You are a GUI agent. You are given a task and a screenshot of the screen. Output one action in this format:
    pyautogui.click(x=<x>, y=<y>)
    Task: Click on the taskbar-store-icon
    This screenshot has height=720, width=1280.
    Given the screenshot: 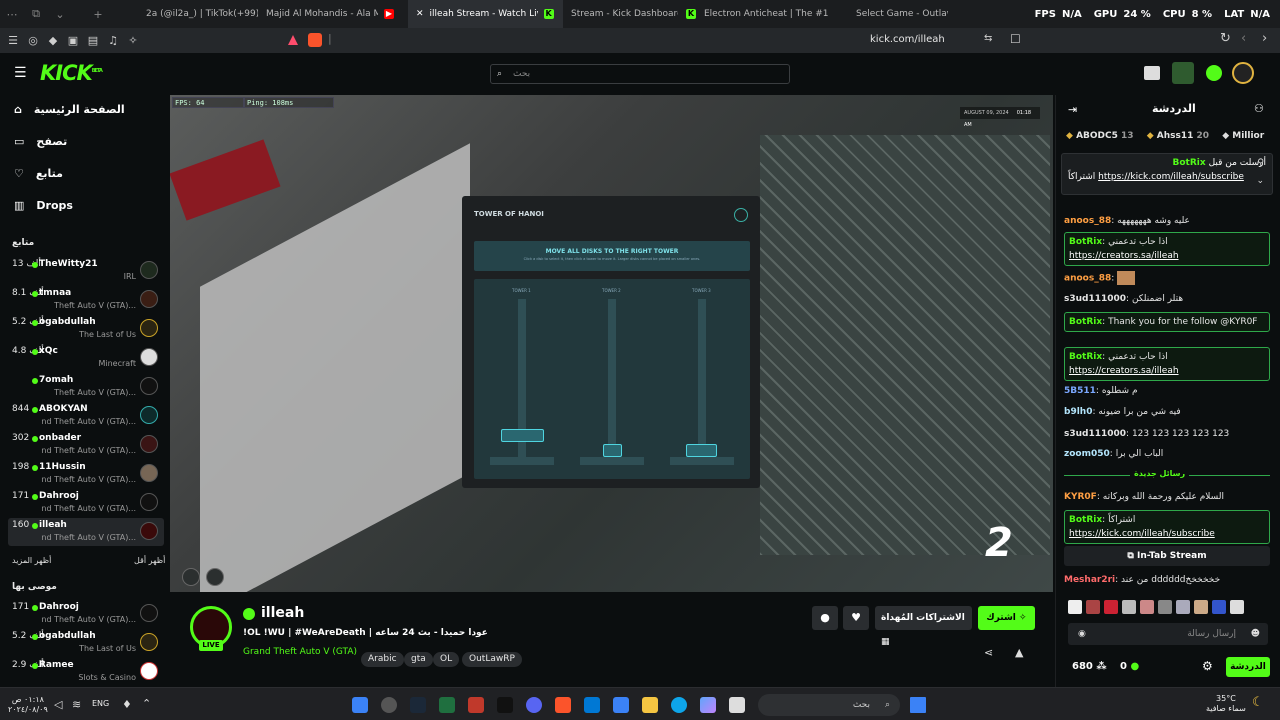 What is the action you would take?
    pyautogui.click(x=621, y=705)
    